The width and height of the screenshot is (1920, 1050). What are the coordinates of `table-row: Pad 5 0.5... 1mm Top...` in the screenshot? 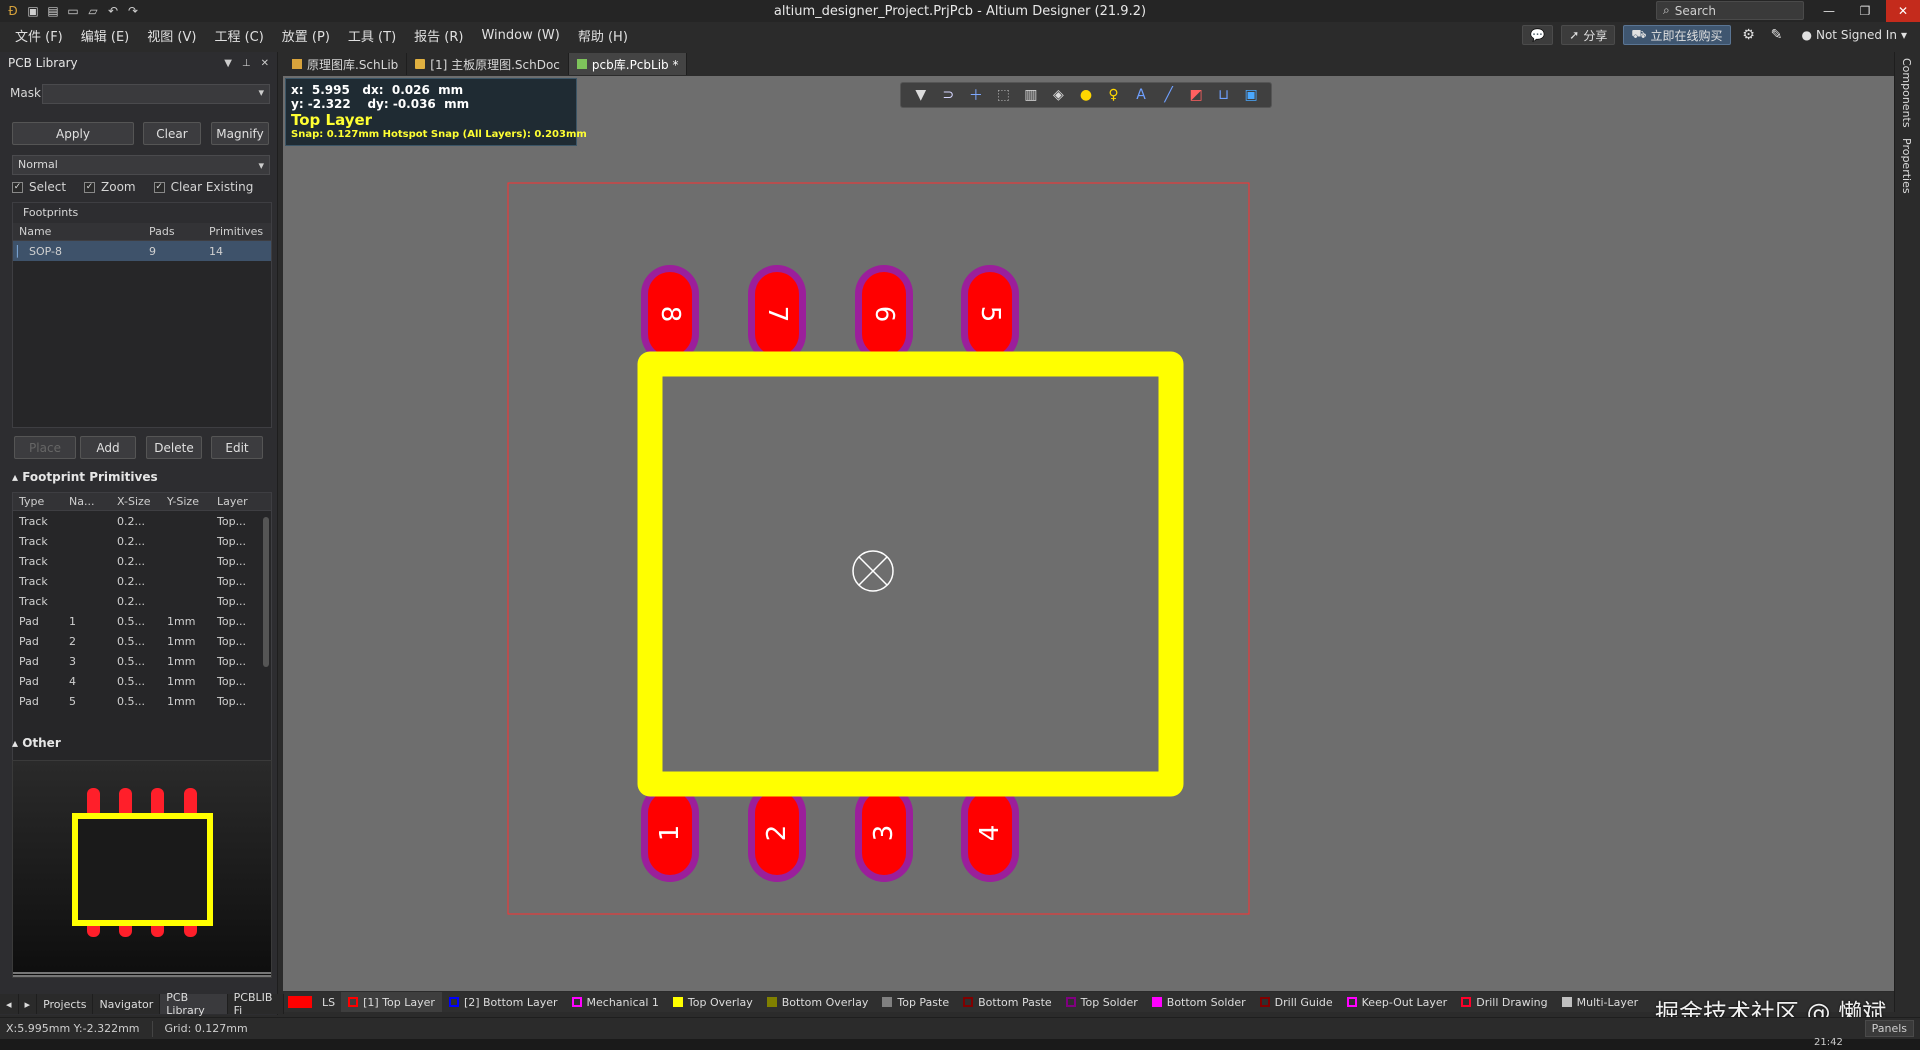 It's located at (142, 701).